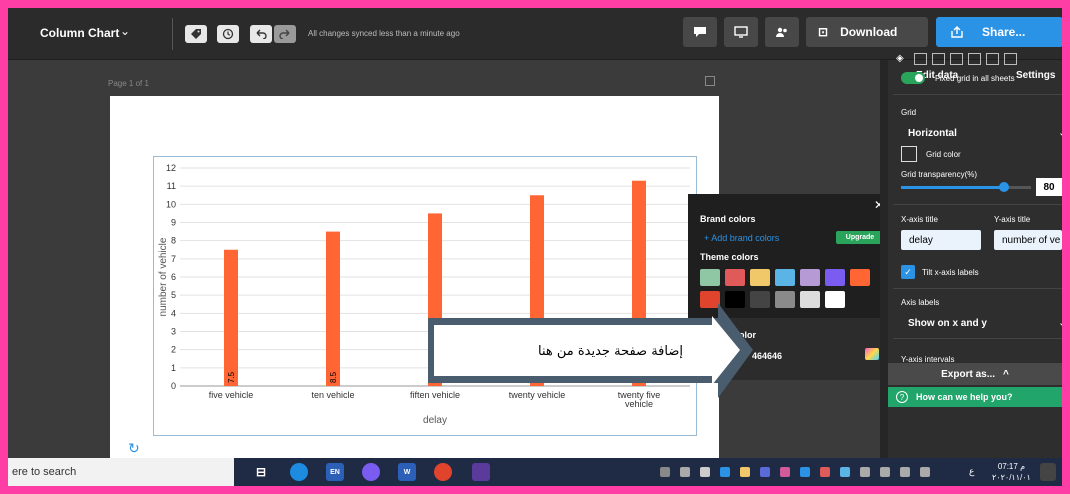 Image resolution: width=1070 pixels, height=494 pixels. What do you see at coordinates (957, 32) in the screenshot?
I see `share-icon` at bounding box center [957, 32].